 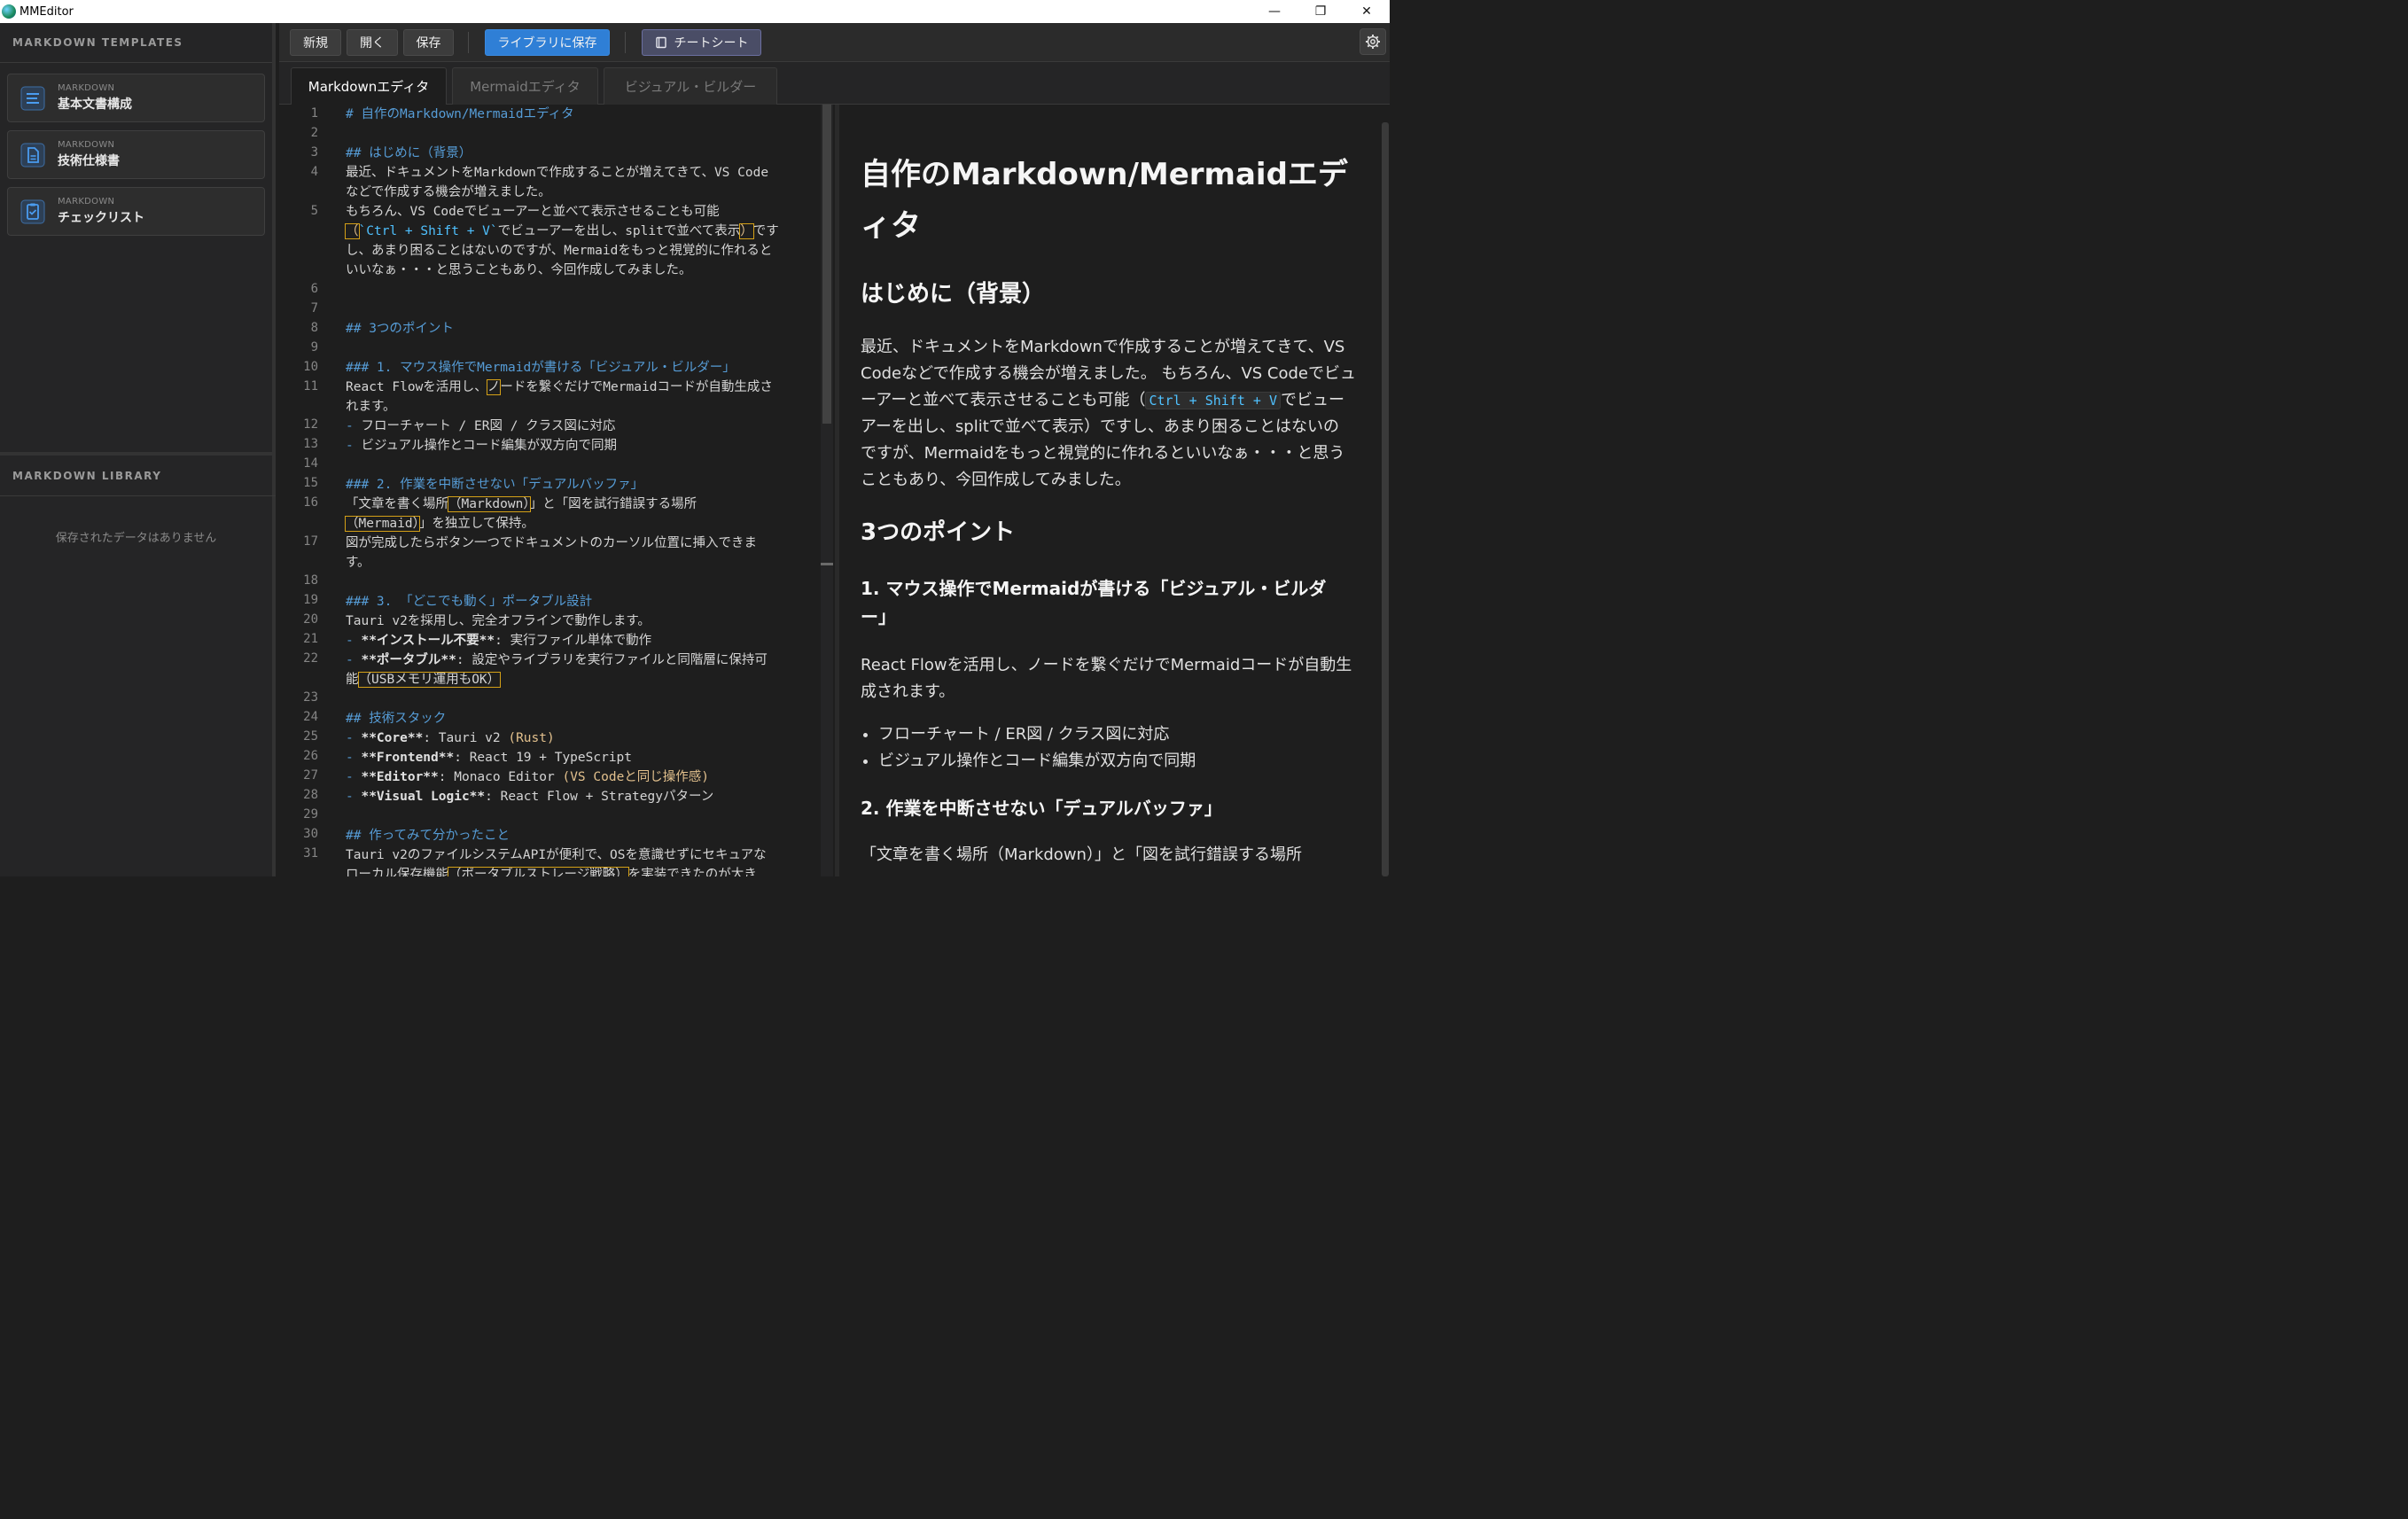 What do you see at coordinates (466, 738) in the screenshot?
I see `code-text: : Tauri v2` at bounding box center [466, 738].